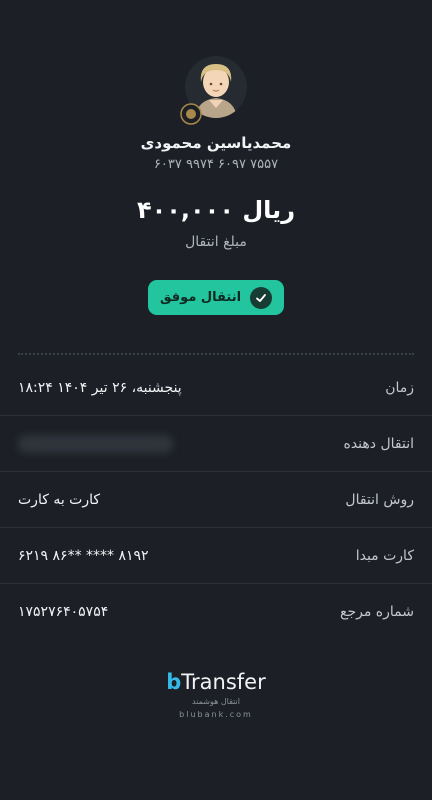  I want to click on detail-value: ۶۲۱۹ ۸۶** **** ۸۱۹۲, so click(83, 555).